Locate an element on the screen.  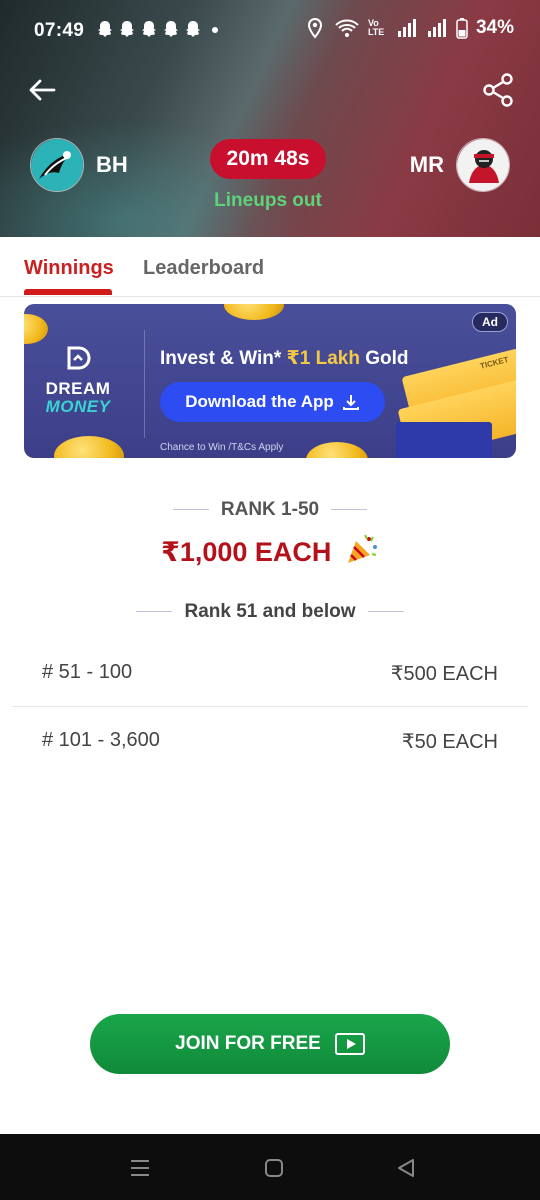
tab-bar: Winnings Leaderboard is located at coordinates (270, 267).